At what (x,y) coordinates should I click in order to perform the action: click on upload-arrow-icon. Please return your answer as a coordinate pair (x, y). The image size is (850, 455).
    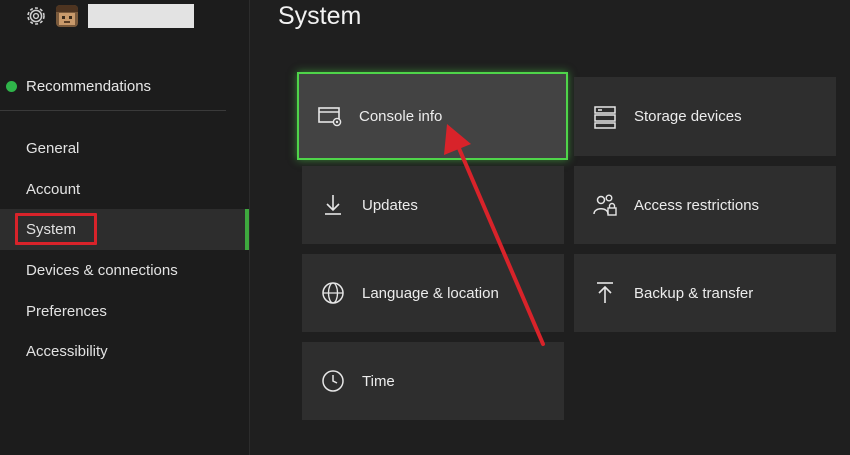
    Looking at the image, I should click on (605, 292).